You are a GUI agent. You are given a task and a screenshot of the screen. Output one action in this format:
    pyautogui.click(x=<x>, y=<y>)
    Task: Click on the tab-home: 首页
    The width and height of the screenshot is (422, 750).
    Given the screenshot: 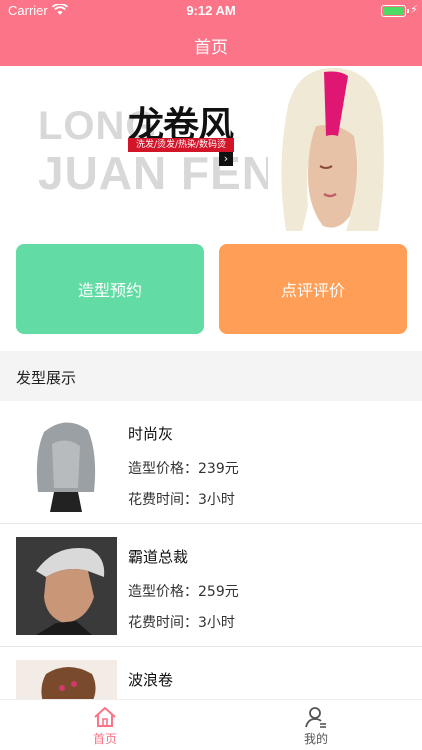 What is the action you would take?
    pyautogui.click(x=105, y=726)
    